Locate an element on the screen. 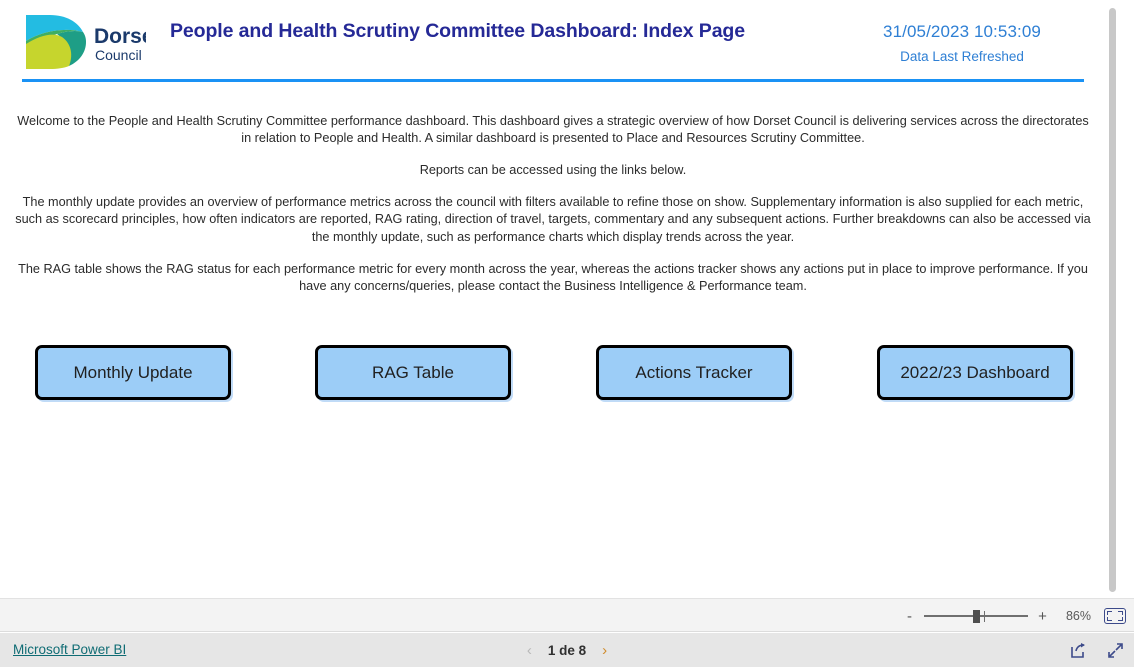  zoom-toolbar: - + 86% is located at coordinates (567, 615).